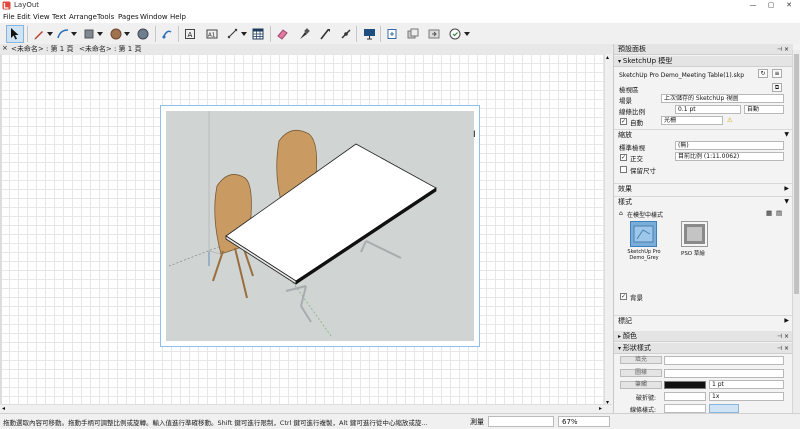 The image size is (800, 429). What do you see at coordinates (521, 421) in the screenshot?
I see `measurement-input` at bounding box center [521, 421].